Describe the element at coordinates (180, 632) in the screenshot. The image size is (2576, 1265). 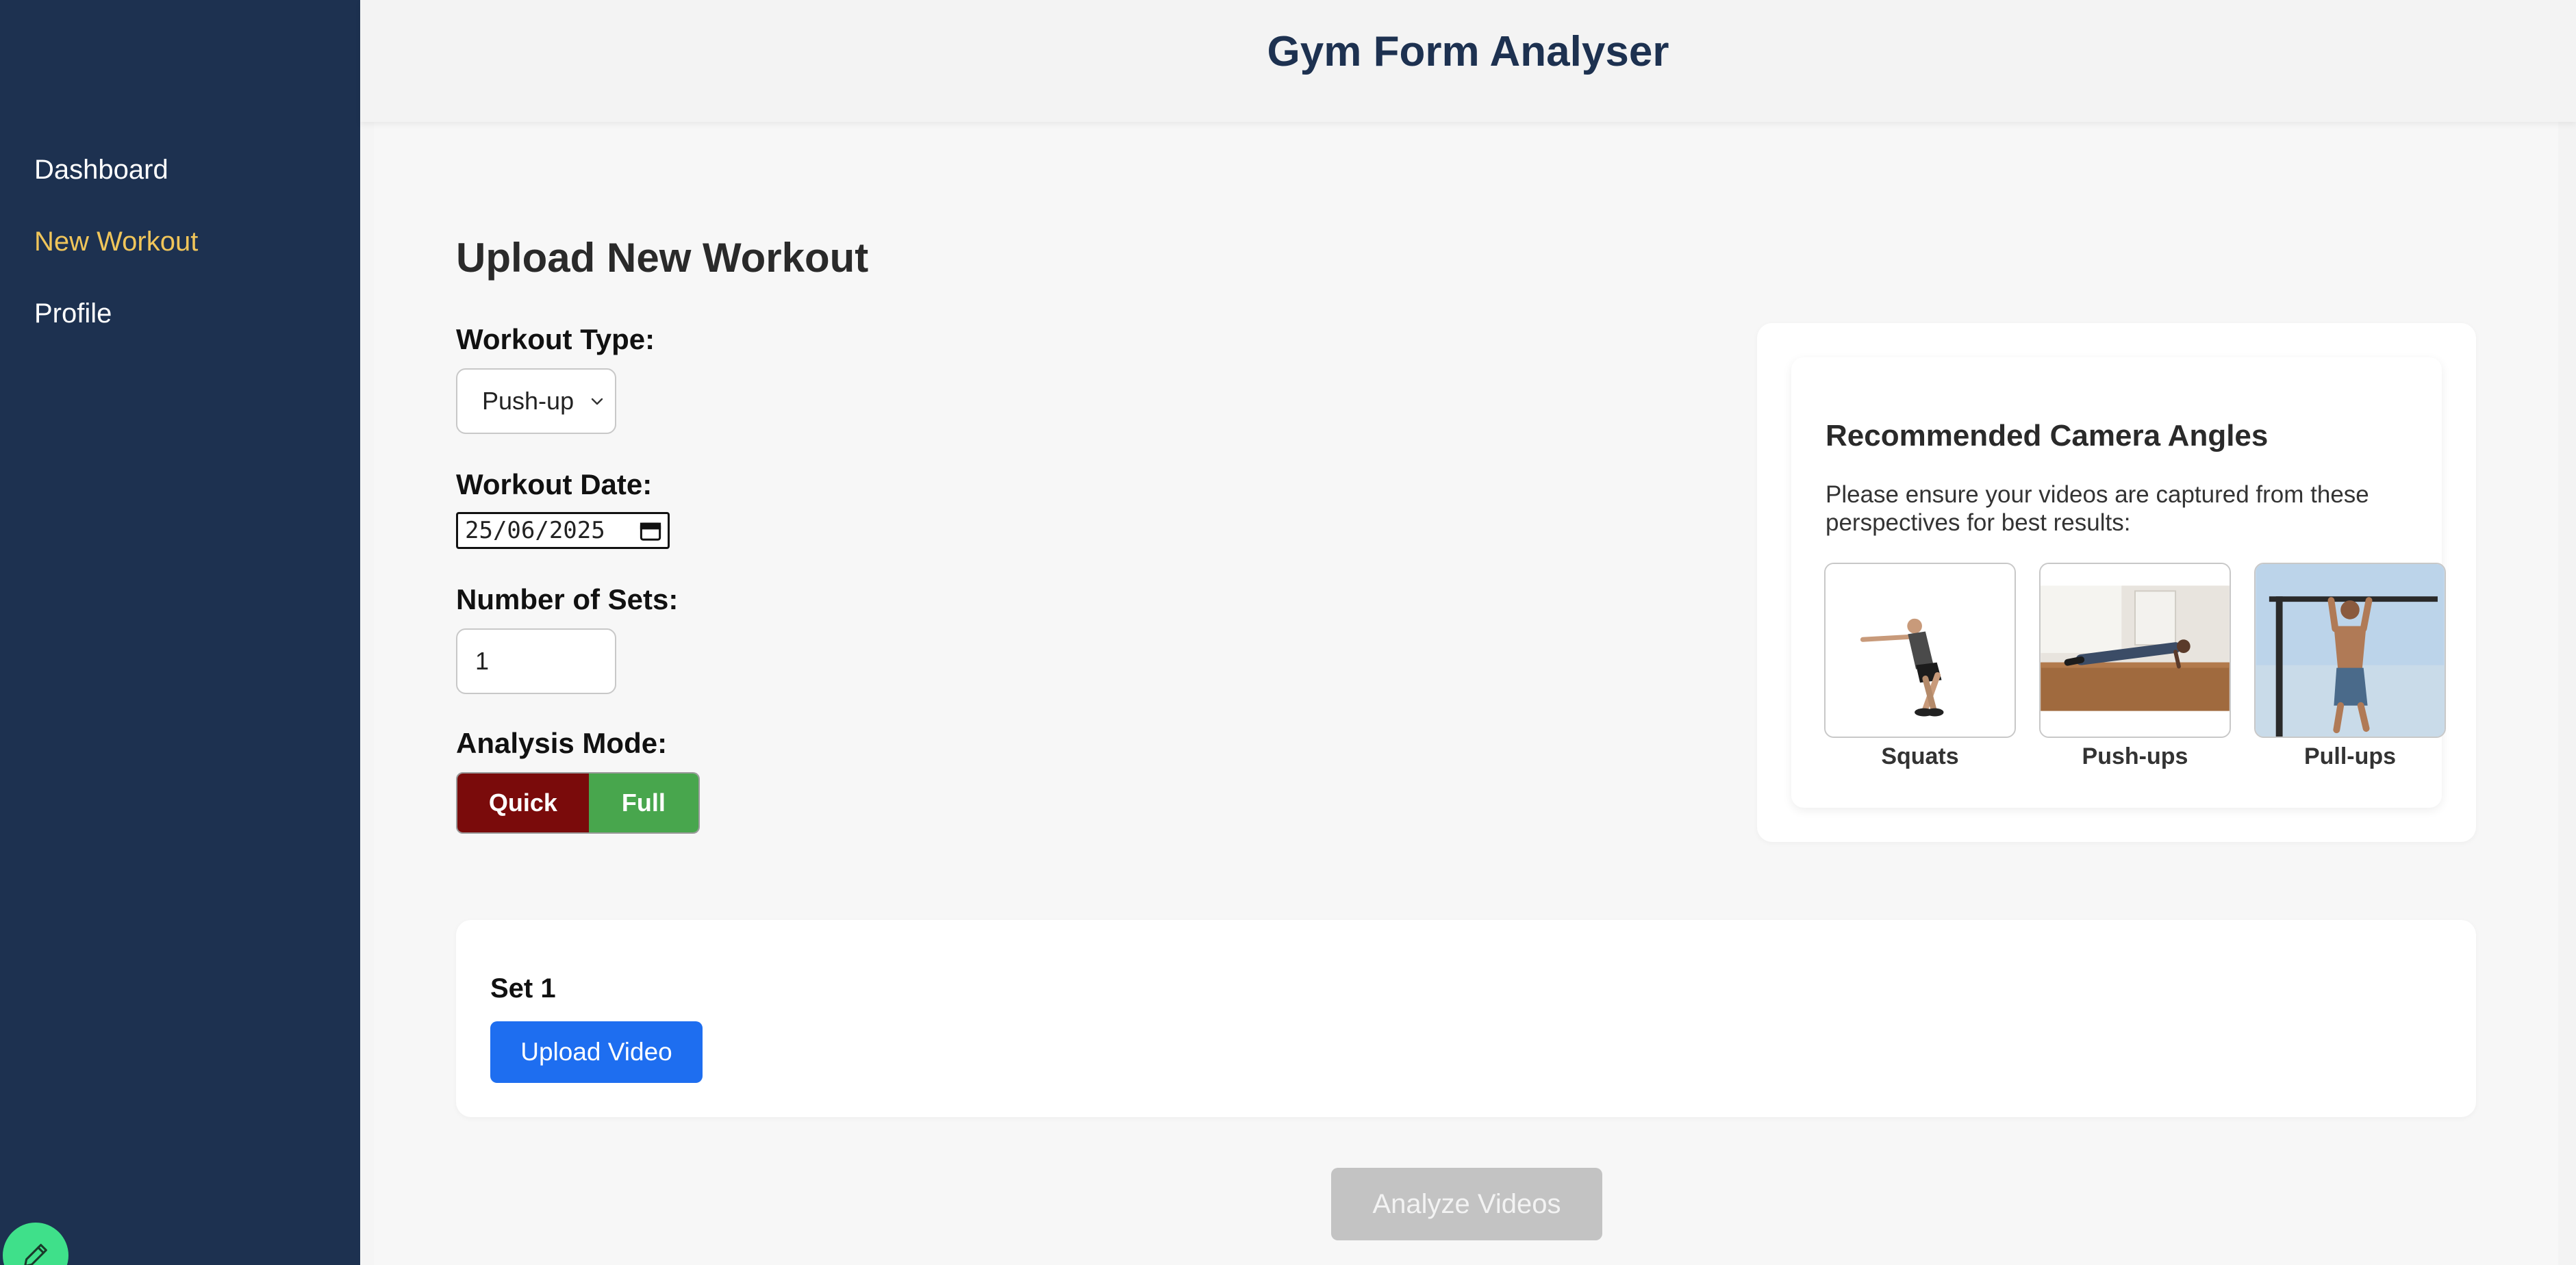
I see `sidebar: Dashboard New Workout Profile` at that location.